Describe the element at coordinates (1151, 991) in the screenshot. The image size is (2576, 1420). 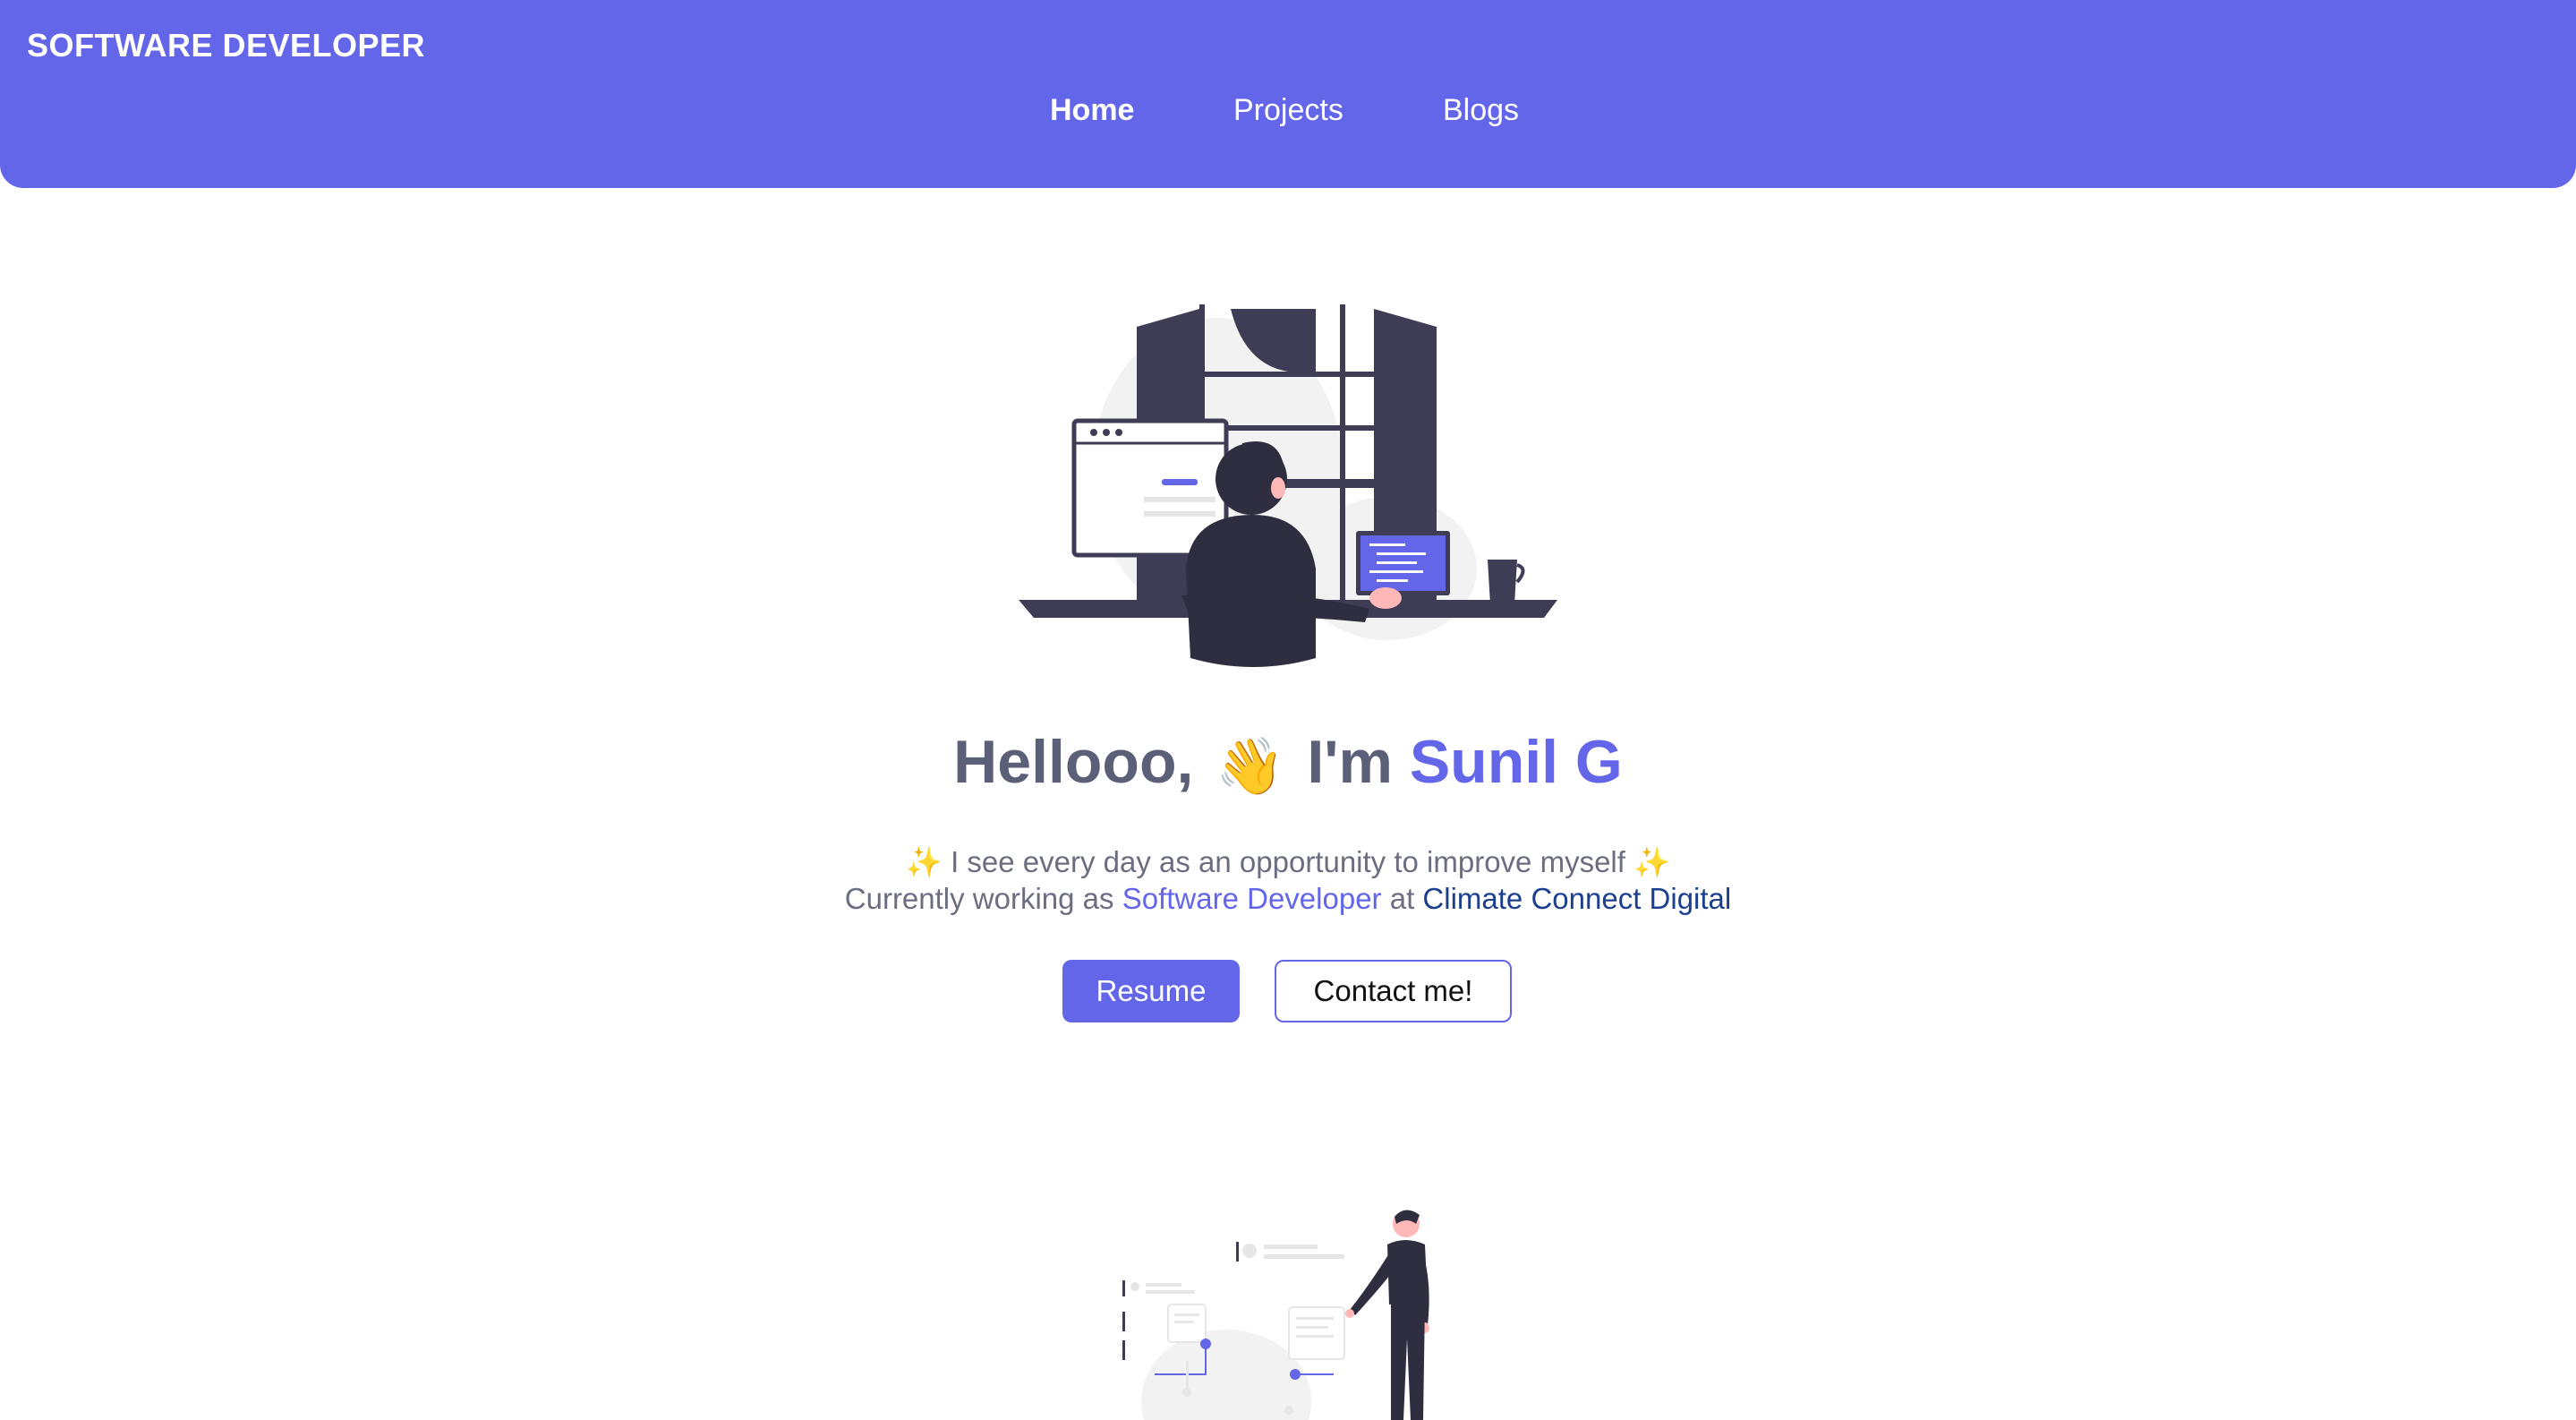
I see `resume-button: Resume` at that location.